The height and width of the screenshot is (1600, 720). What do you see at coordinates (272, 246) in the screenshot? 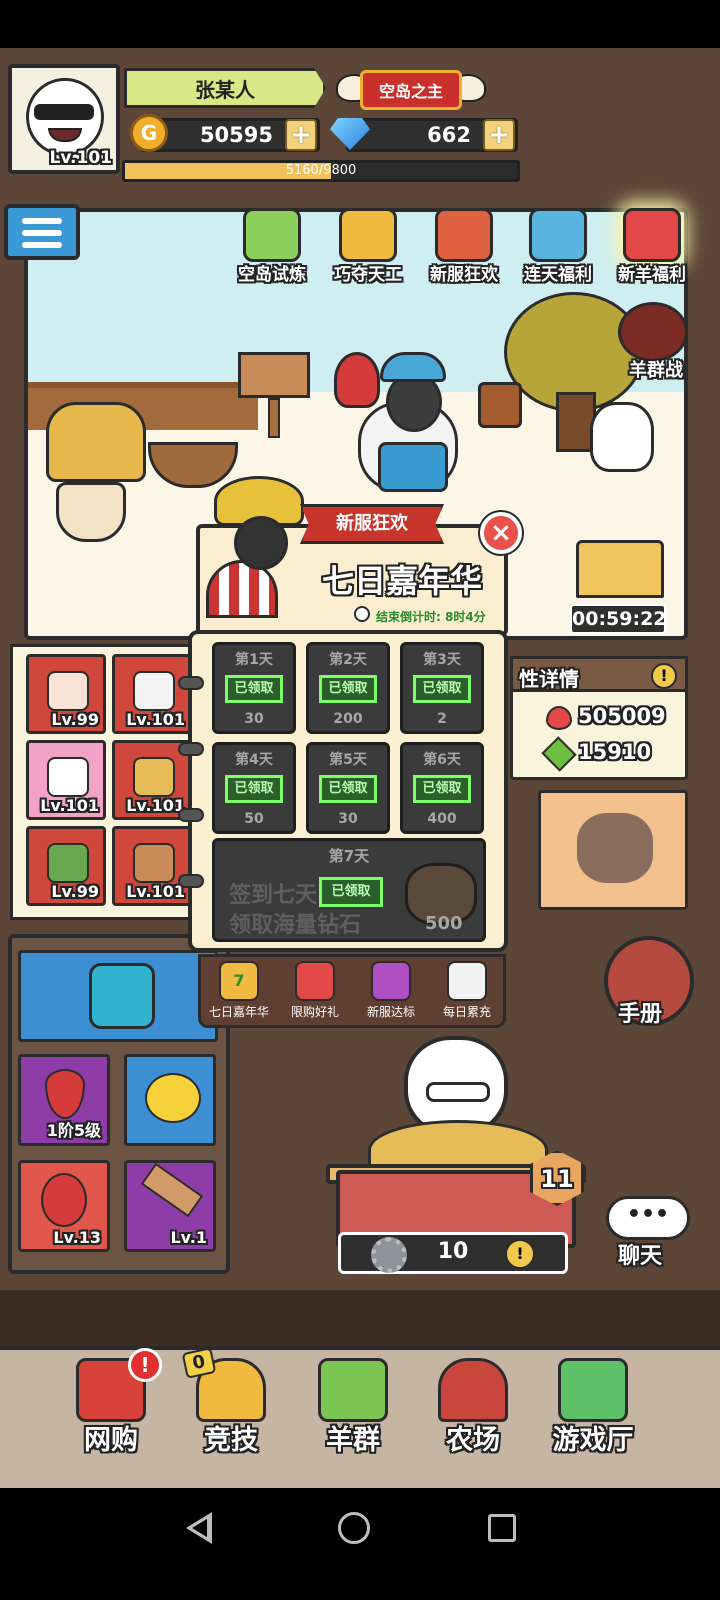
I see `feature-island-trial: 空岛试炼` at bounding box center [272, 246].